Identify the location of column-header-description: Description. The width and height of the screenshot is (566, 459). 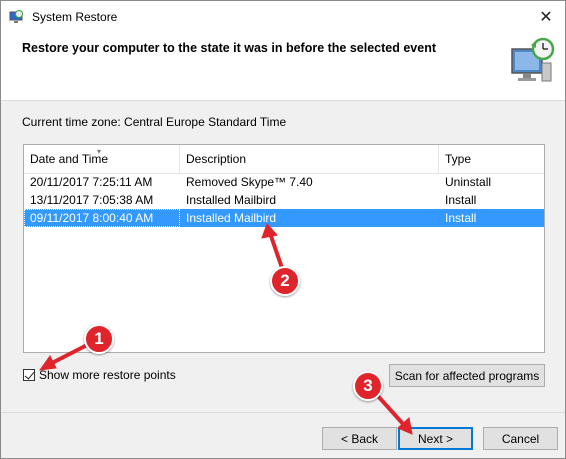
(309, 159).